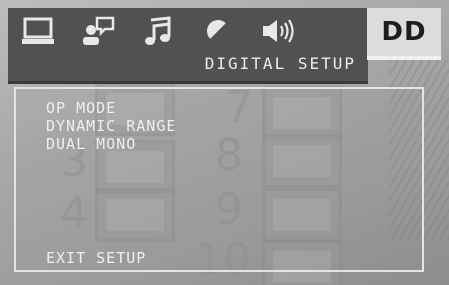  I want to click on tab-dolby-digital: DD, so click(404, 32).